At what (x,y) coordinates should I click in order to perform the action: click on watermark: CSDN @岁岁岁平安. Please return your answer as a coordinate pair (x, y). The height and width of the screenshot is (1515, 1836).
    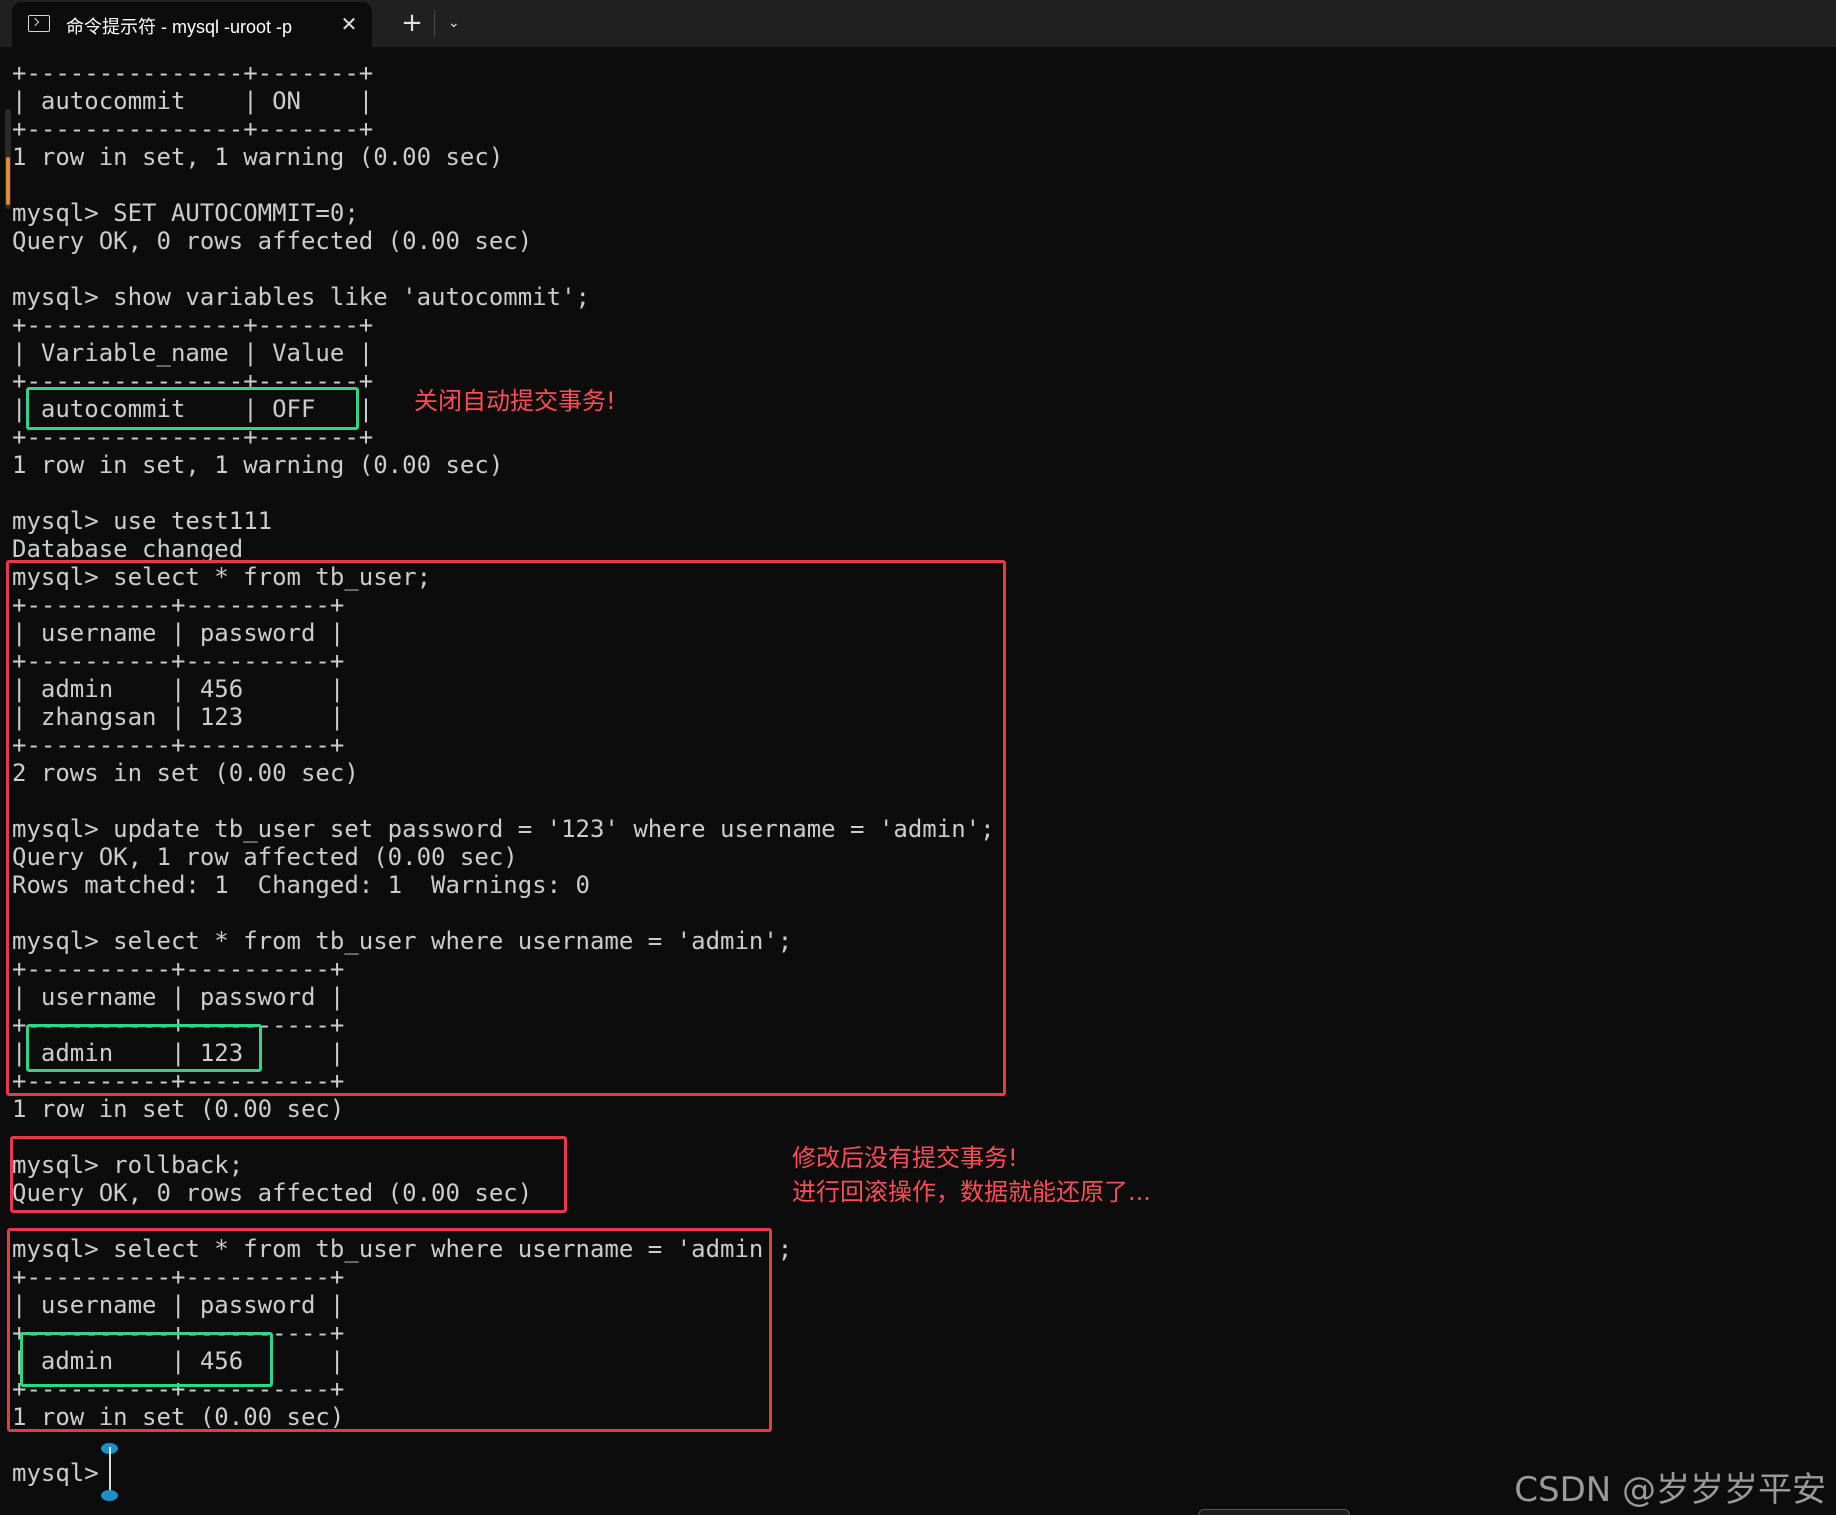
    Looking at the image, I should click on (1670, 1490).